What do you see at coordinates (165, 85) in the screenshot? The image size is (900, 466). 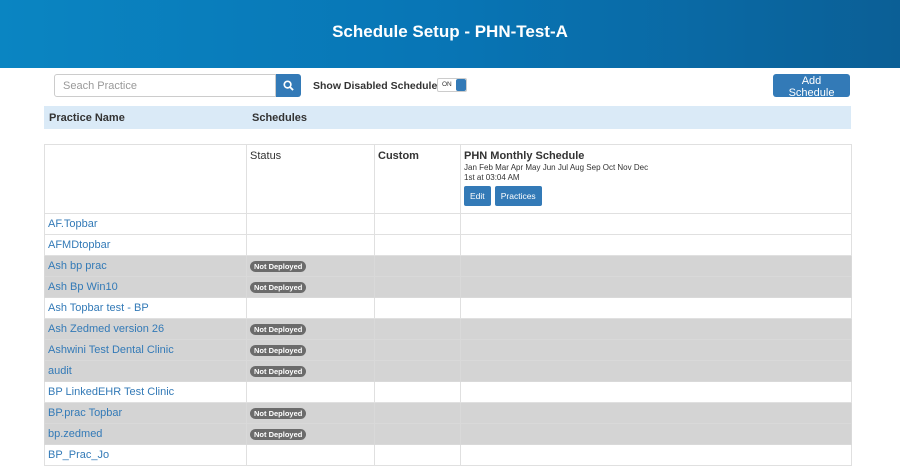 I see `search-input` at bounding box center [165, 85].